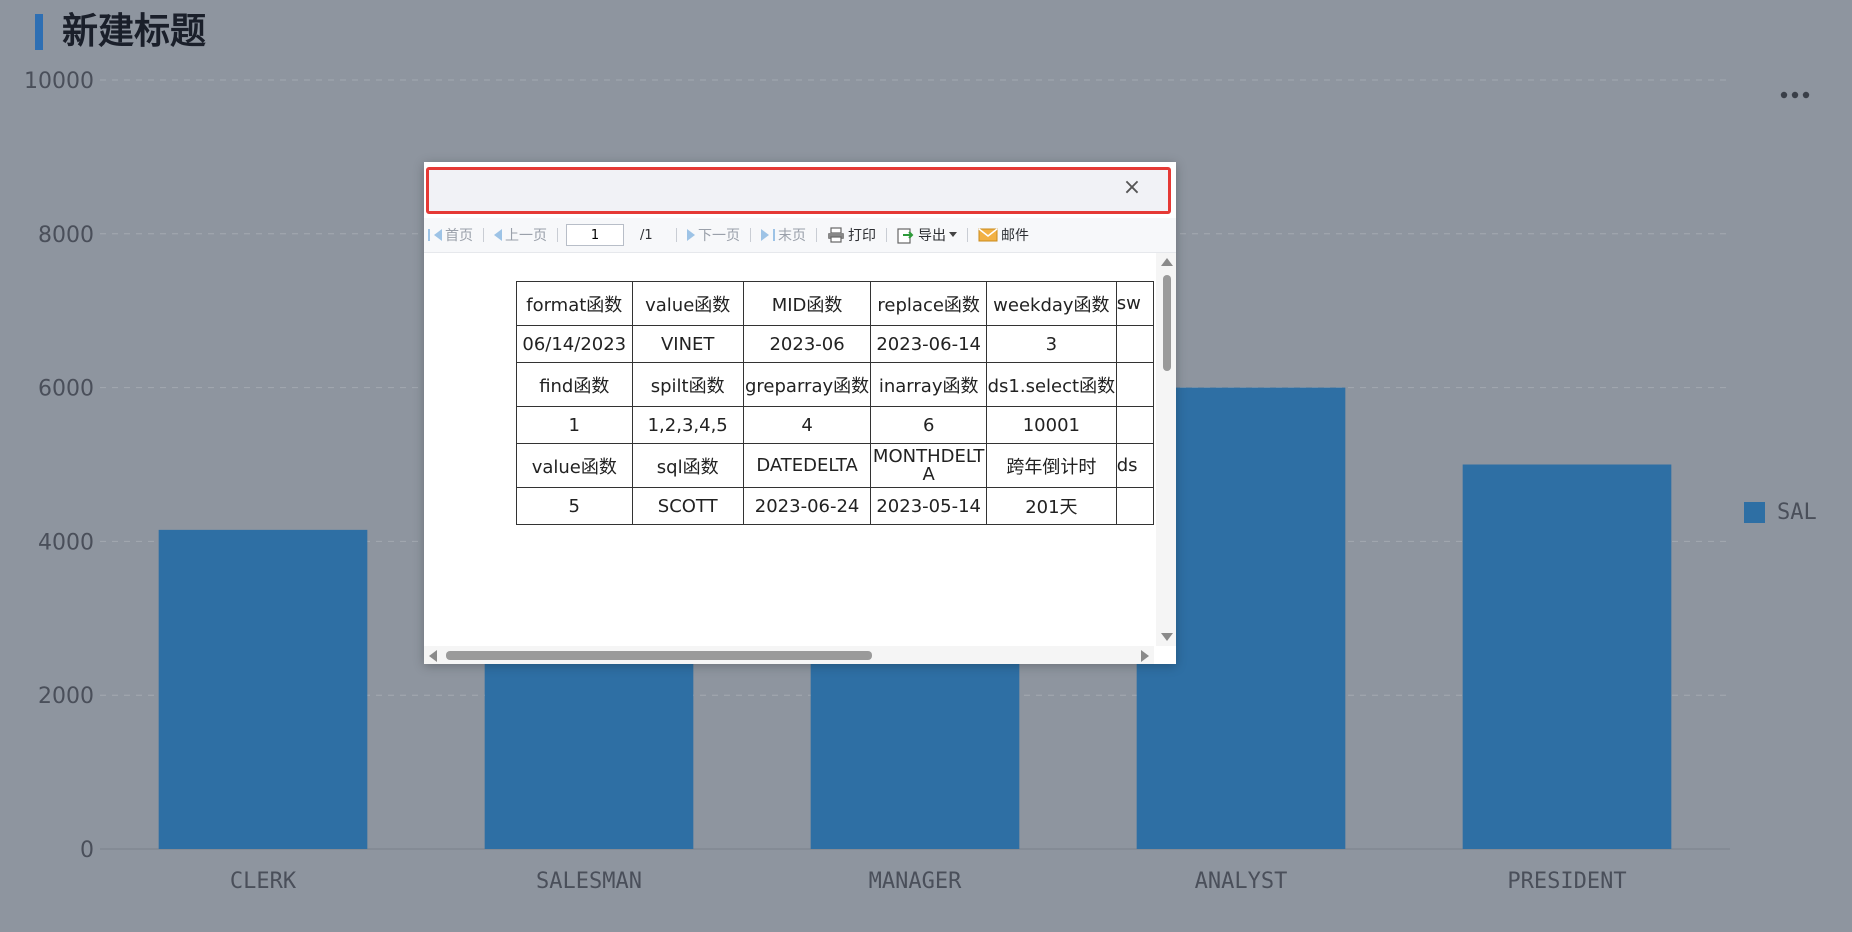  Describe the element at coordinates (1051, 506) in the screenshot. I see `table-cell: 201天` at that location.